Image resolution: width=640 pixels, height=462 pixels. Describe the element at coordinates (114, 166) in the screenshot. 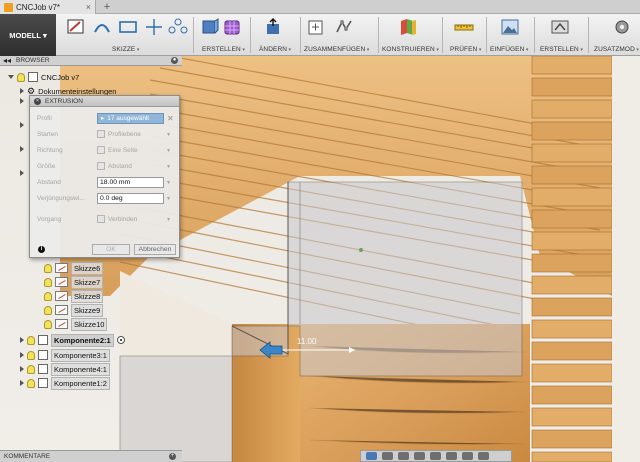

I see `extent-select: Abstand` at that location.